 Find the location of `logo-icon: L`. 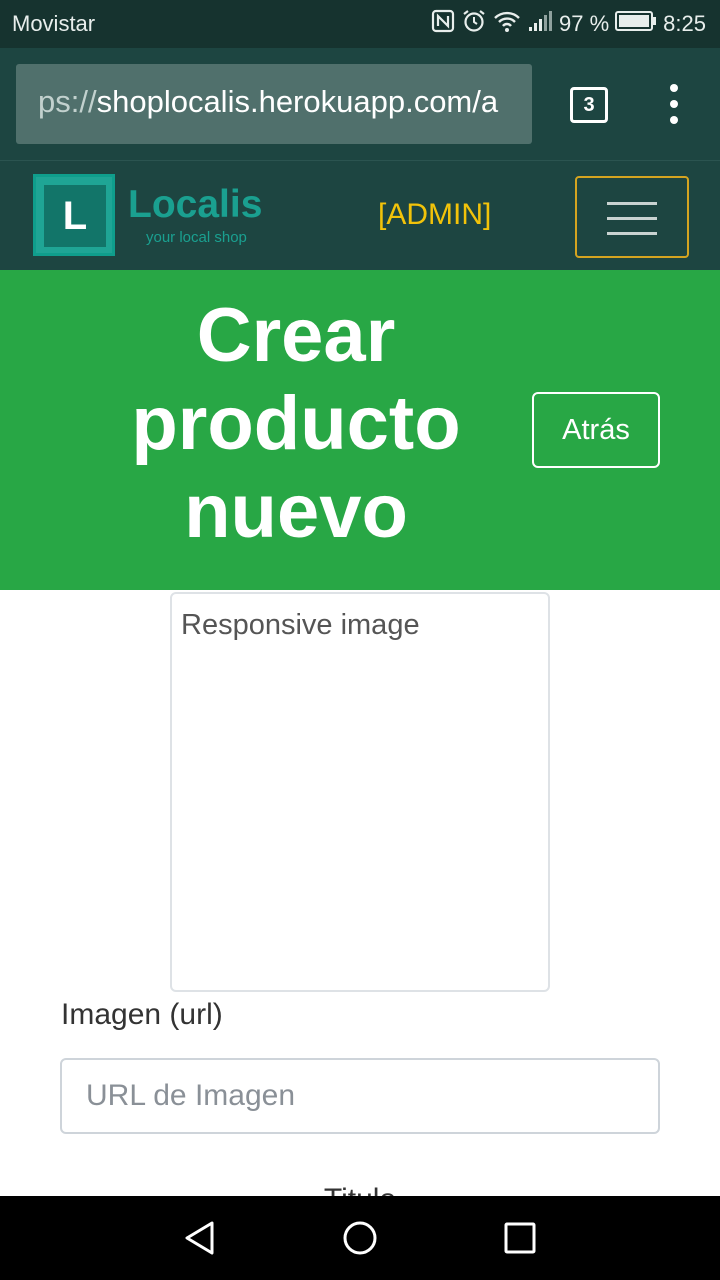

logo-icon: L is located at coordinates (74, 215).